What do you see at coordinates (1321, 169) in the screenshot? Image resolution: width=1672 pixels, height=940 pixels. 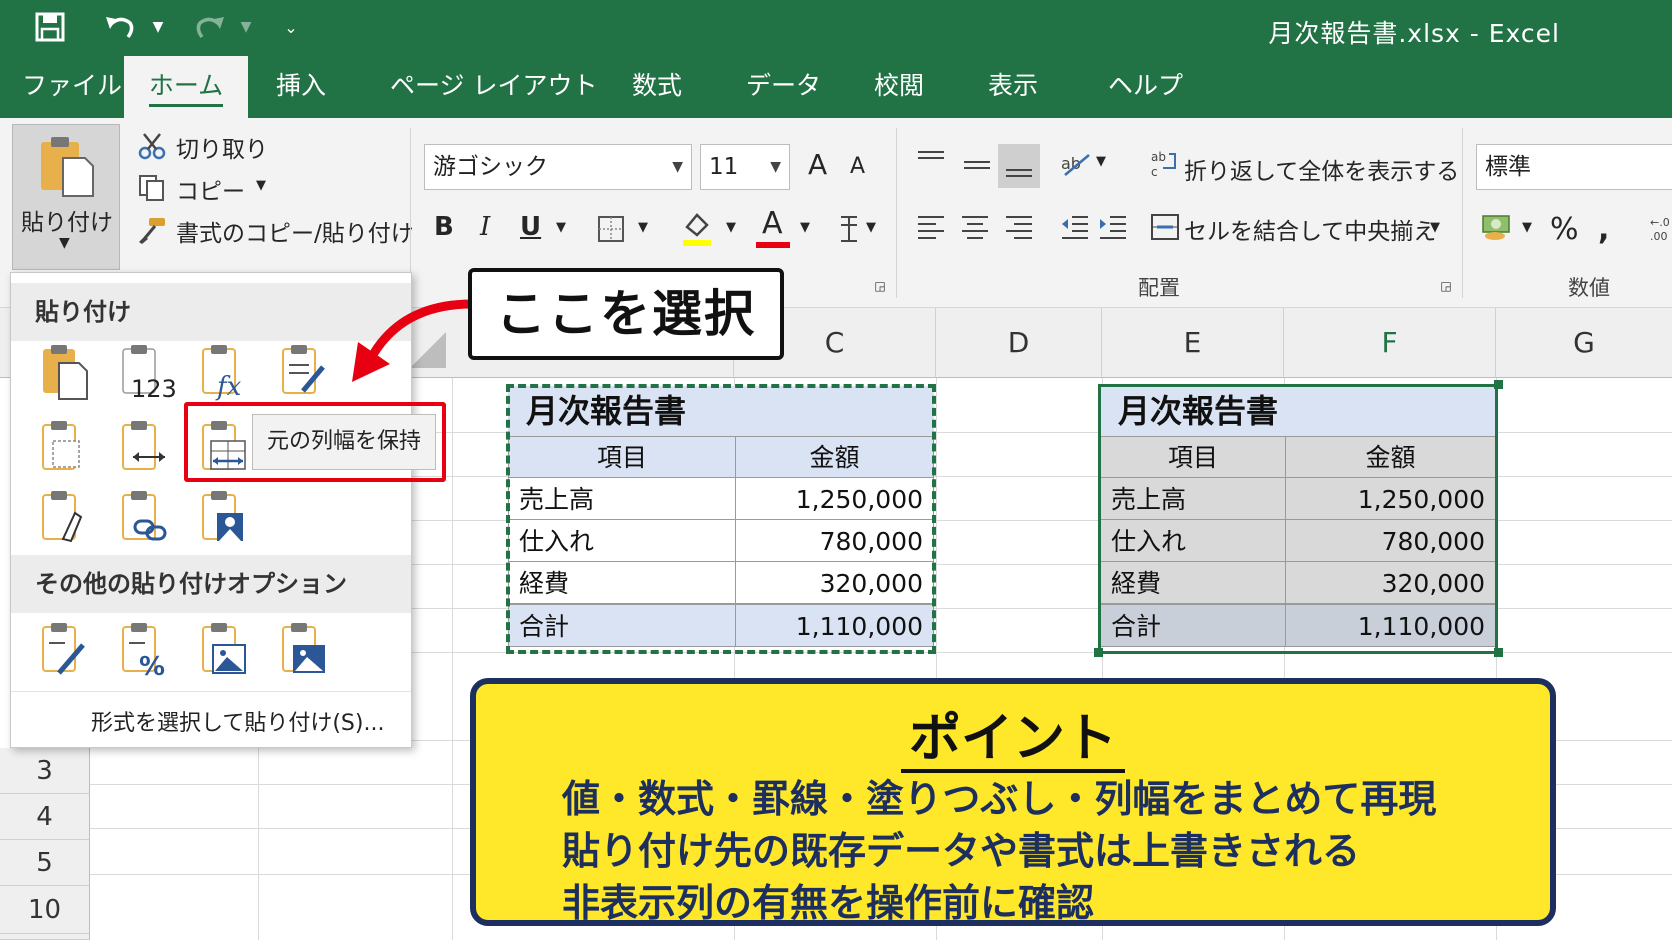 I see `wrap-text-button: 折り返して全体を表示する` at bounding box center [1321, 169].